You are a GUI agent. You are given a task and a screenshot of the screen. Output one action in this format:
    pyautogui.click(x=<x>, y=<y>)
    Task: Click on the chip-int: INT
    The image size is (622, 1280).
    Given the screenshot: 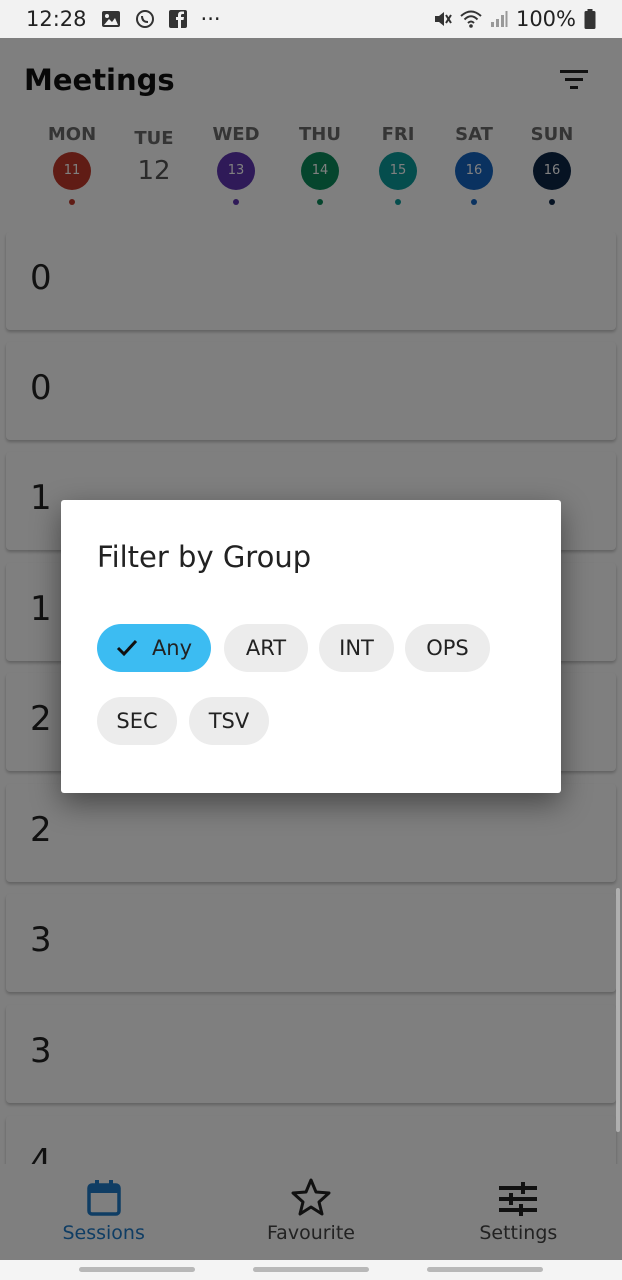 What is the action you would take?
    pyautogui.click(x=356, y=648)
    